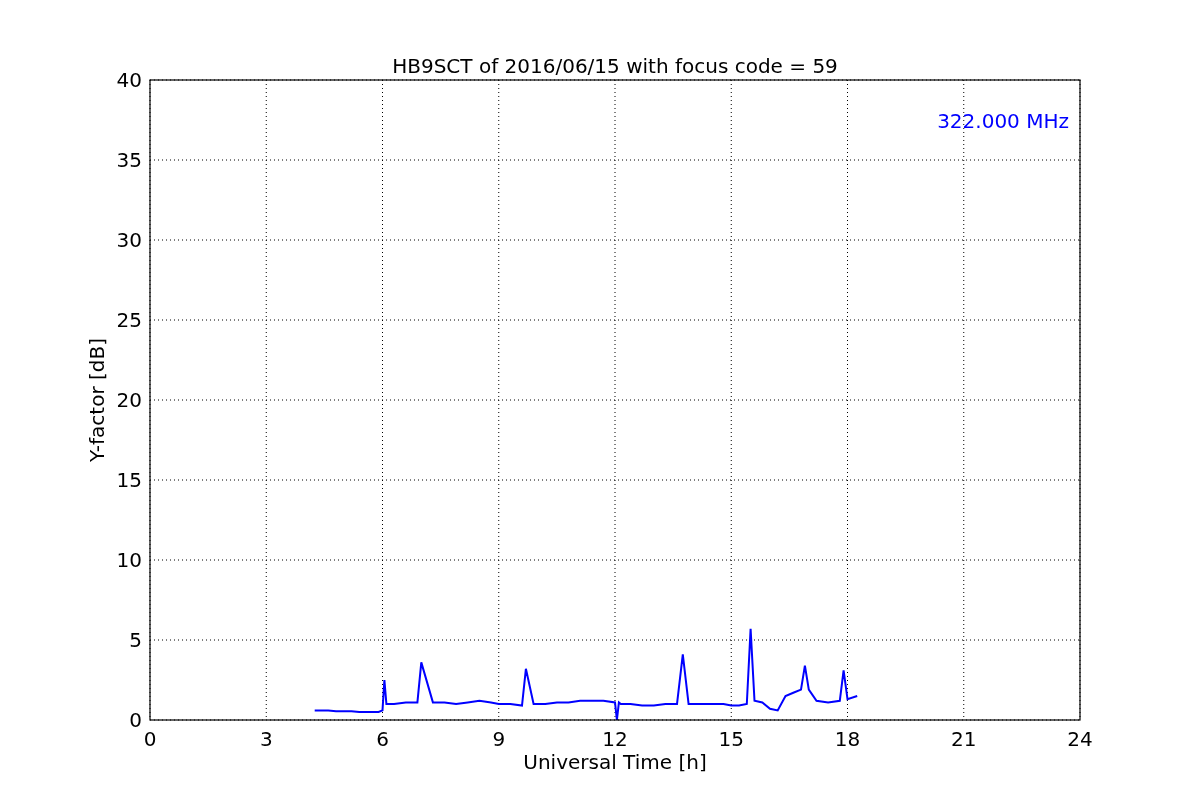 This screenshot has width=1200, height=800. What do you see at coordinates (731, 739) in the screenshot?
I see `x-tick-label: 15` at bounding box center [731, 739].